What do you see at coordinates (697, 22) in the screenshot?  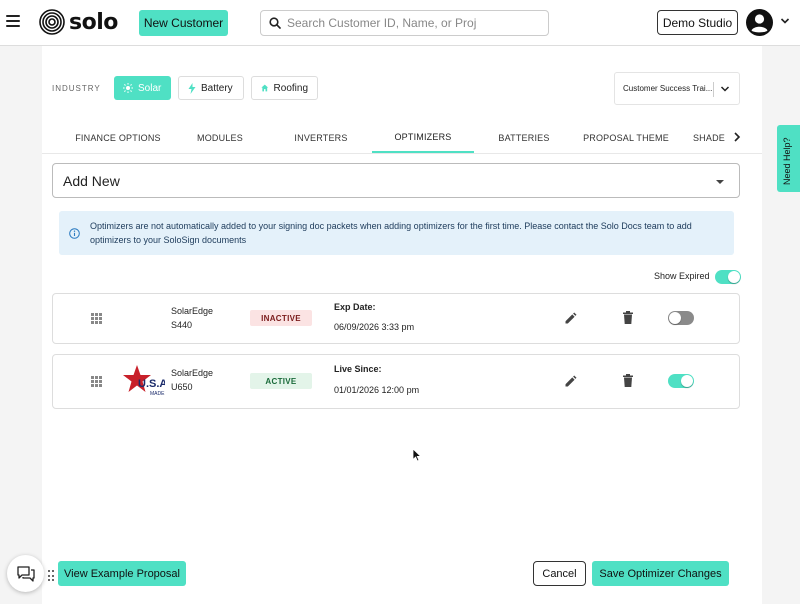 I see `studio-button: Demo Studio` at bounding box center [697, 22].